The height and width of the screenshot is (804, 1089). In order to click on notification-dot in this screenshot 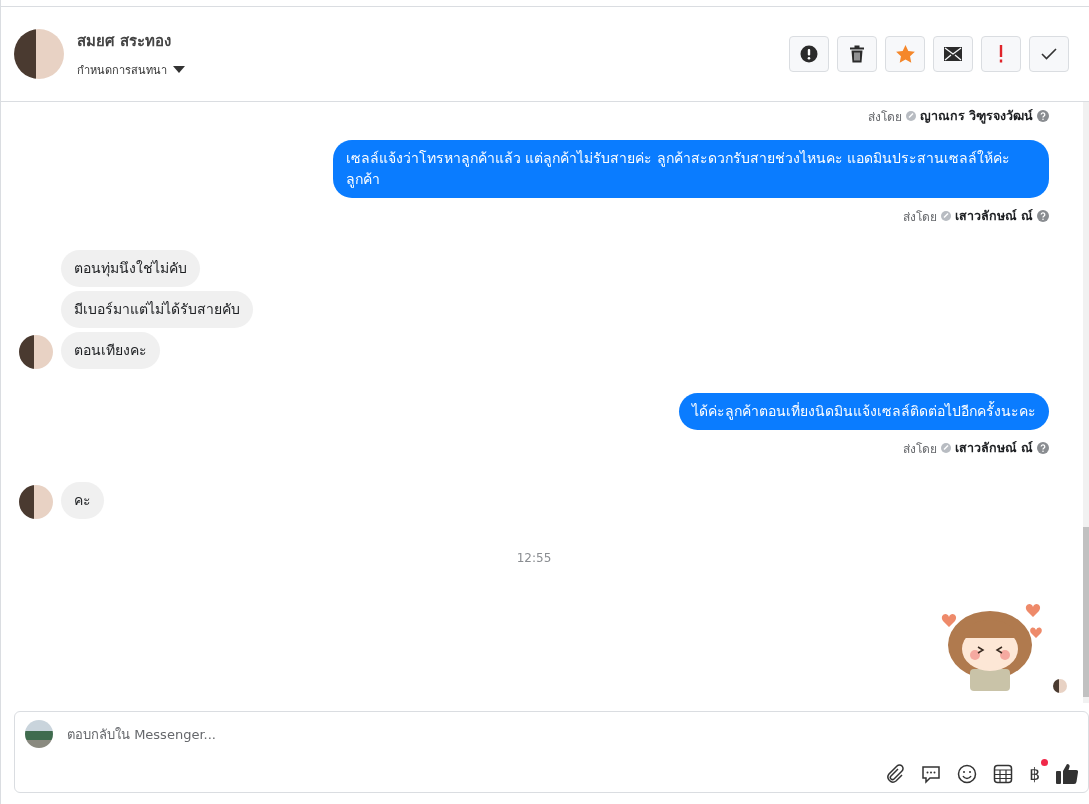, I will do `click(1044, 762)`.